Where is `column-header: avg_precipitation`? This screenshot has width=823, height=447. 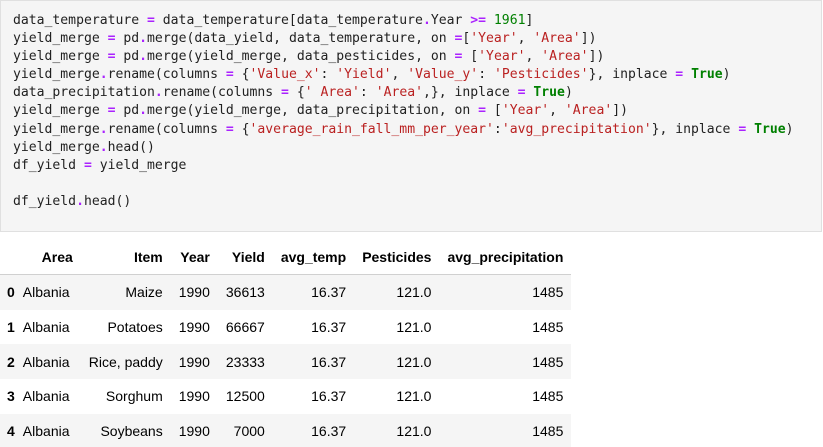 column-header: avg_precipitation is located at coordinates (505, 257).